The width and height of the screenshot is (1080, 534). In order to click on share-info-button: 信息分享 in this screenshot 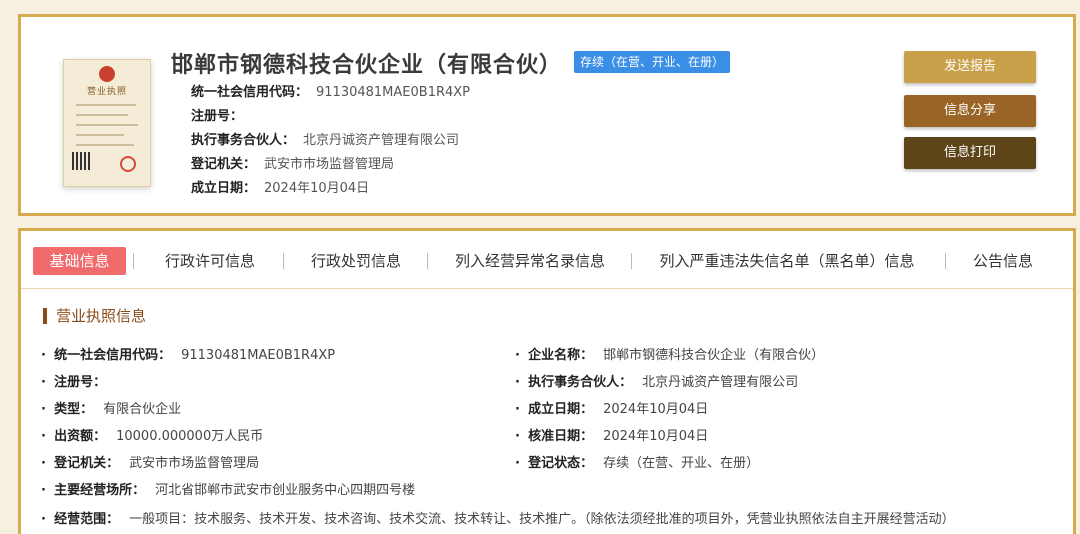, I will do `click(970, 111)`.